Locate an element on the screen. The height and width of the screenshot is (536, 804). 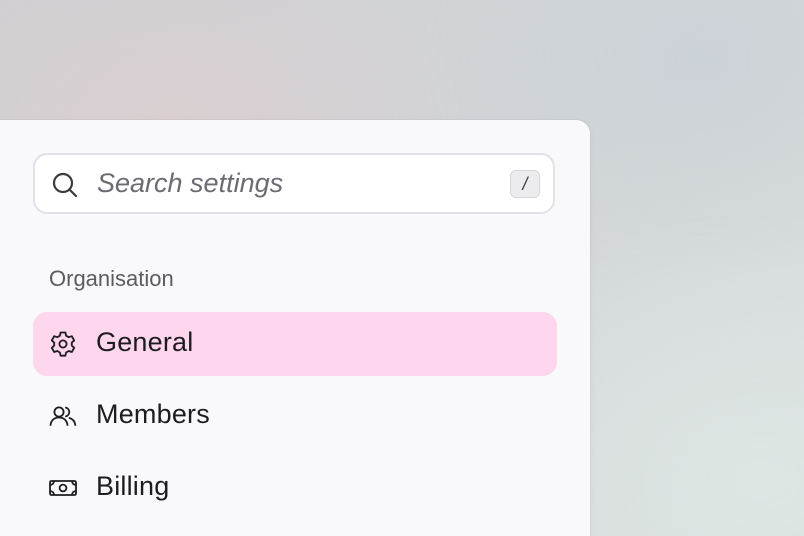
search-input is located at coordinates (297, 183).